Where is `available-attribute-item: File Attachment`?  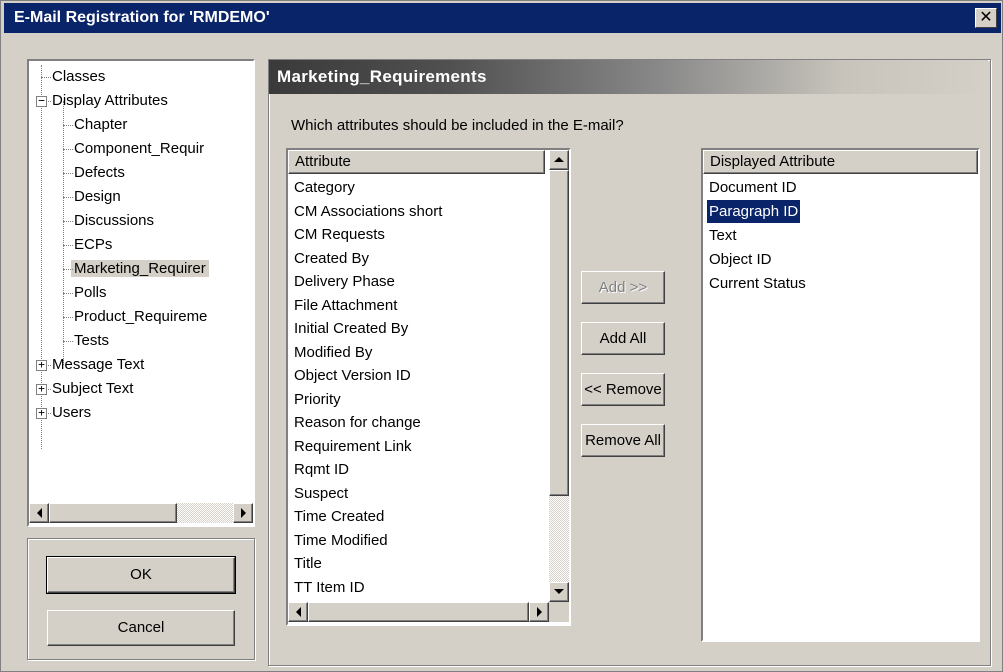 available-attribute-item: File Attachment is located at coordinates (345, 305).